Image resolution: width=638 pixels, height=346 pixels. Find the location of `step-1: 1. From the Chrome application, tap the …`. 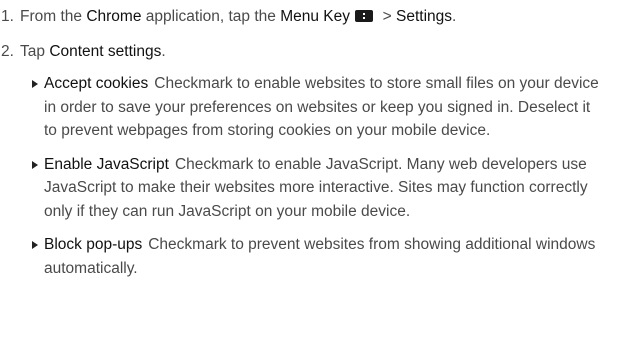

step-1: 1. From the Chrome application, tap the … is located at coordinates (315, 17).